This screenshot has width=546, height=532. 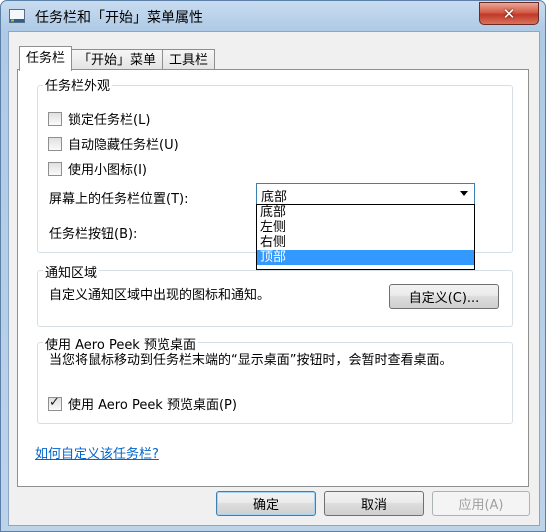 I want to click on help-link: 如何自定义该任务栏?, so click(x=97, y=452).